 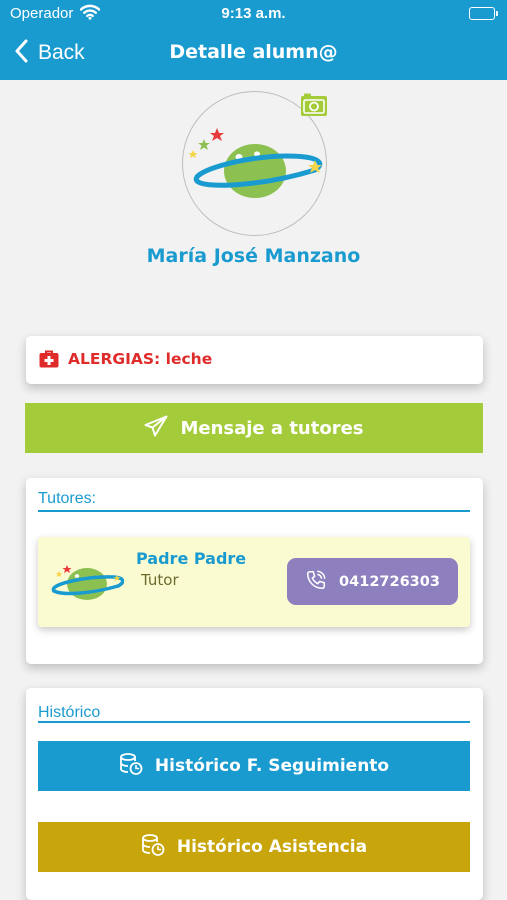 I want to click on call-tutor-button: 0412726303, so click(x=372, y=581).